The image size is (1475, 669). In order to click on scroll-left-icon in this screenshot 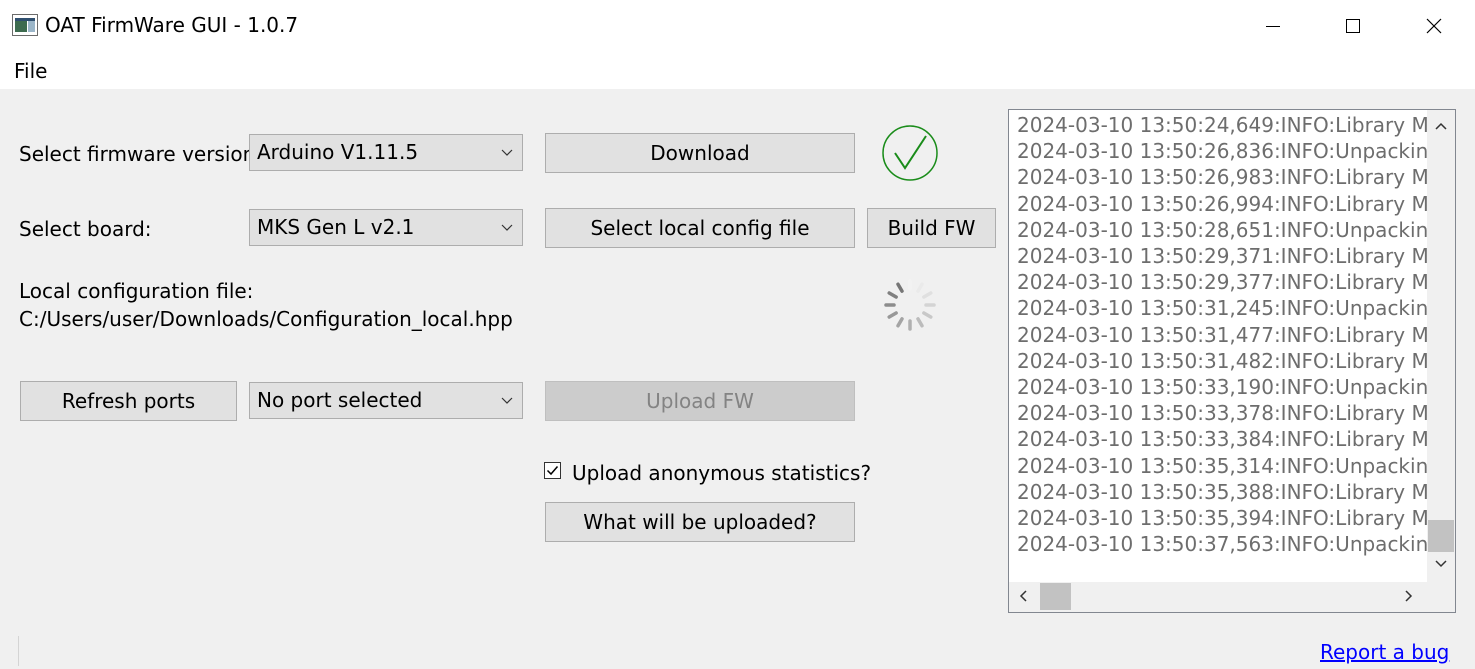, I will do `click(1023, 596)`.